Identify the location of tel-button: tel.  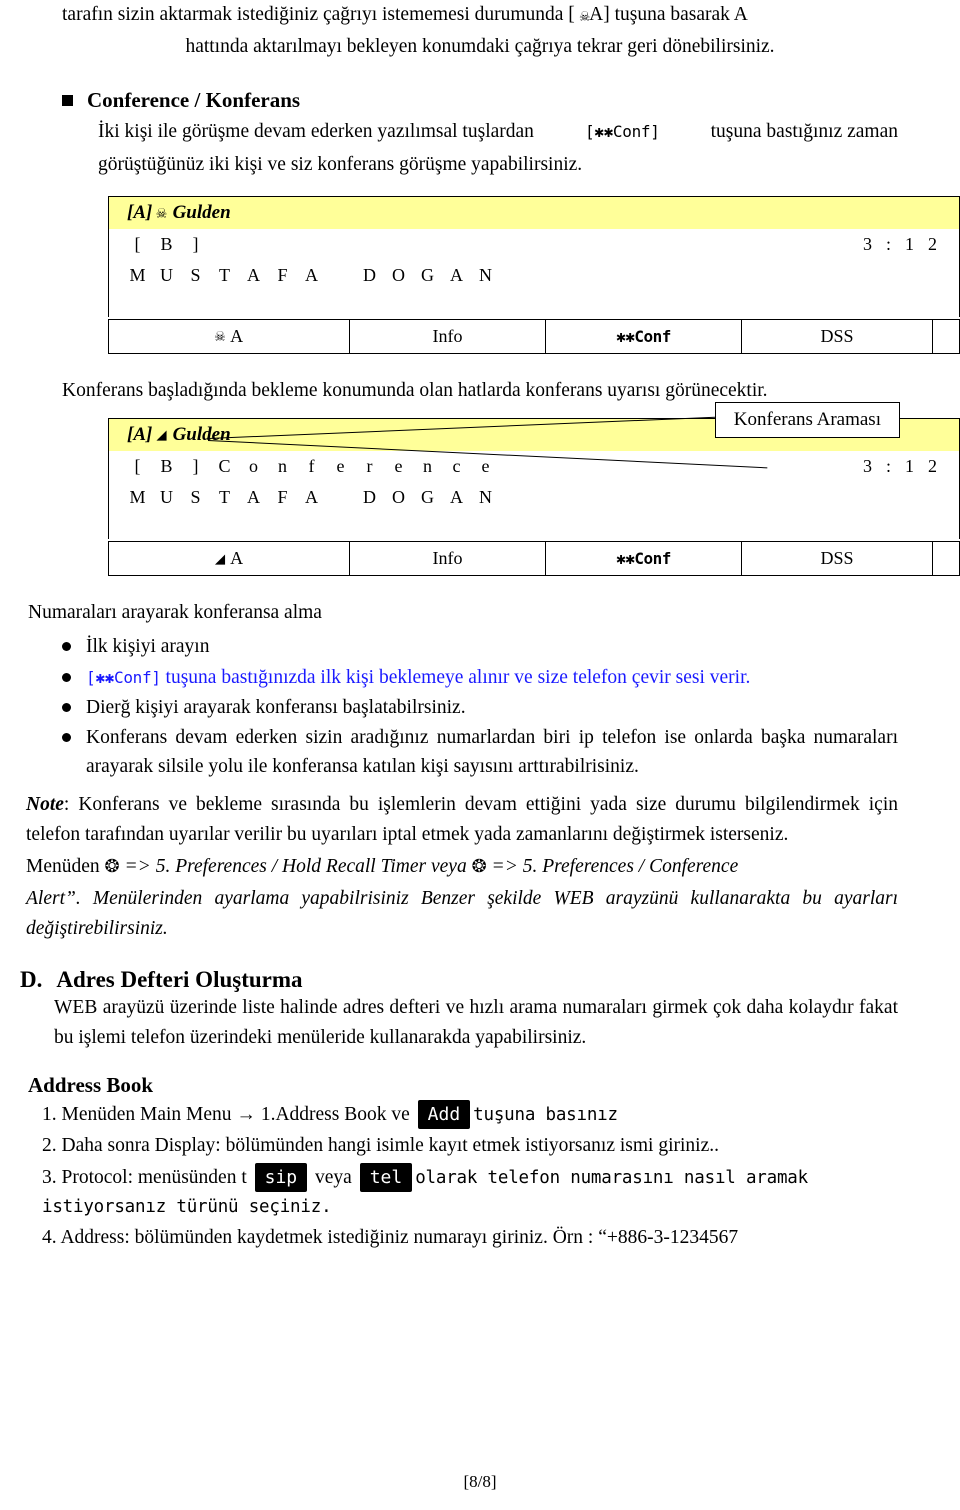
(386, 1177).